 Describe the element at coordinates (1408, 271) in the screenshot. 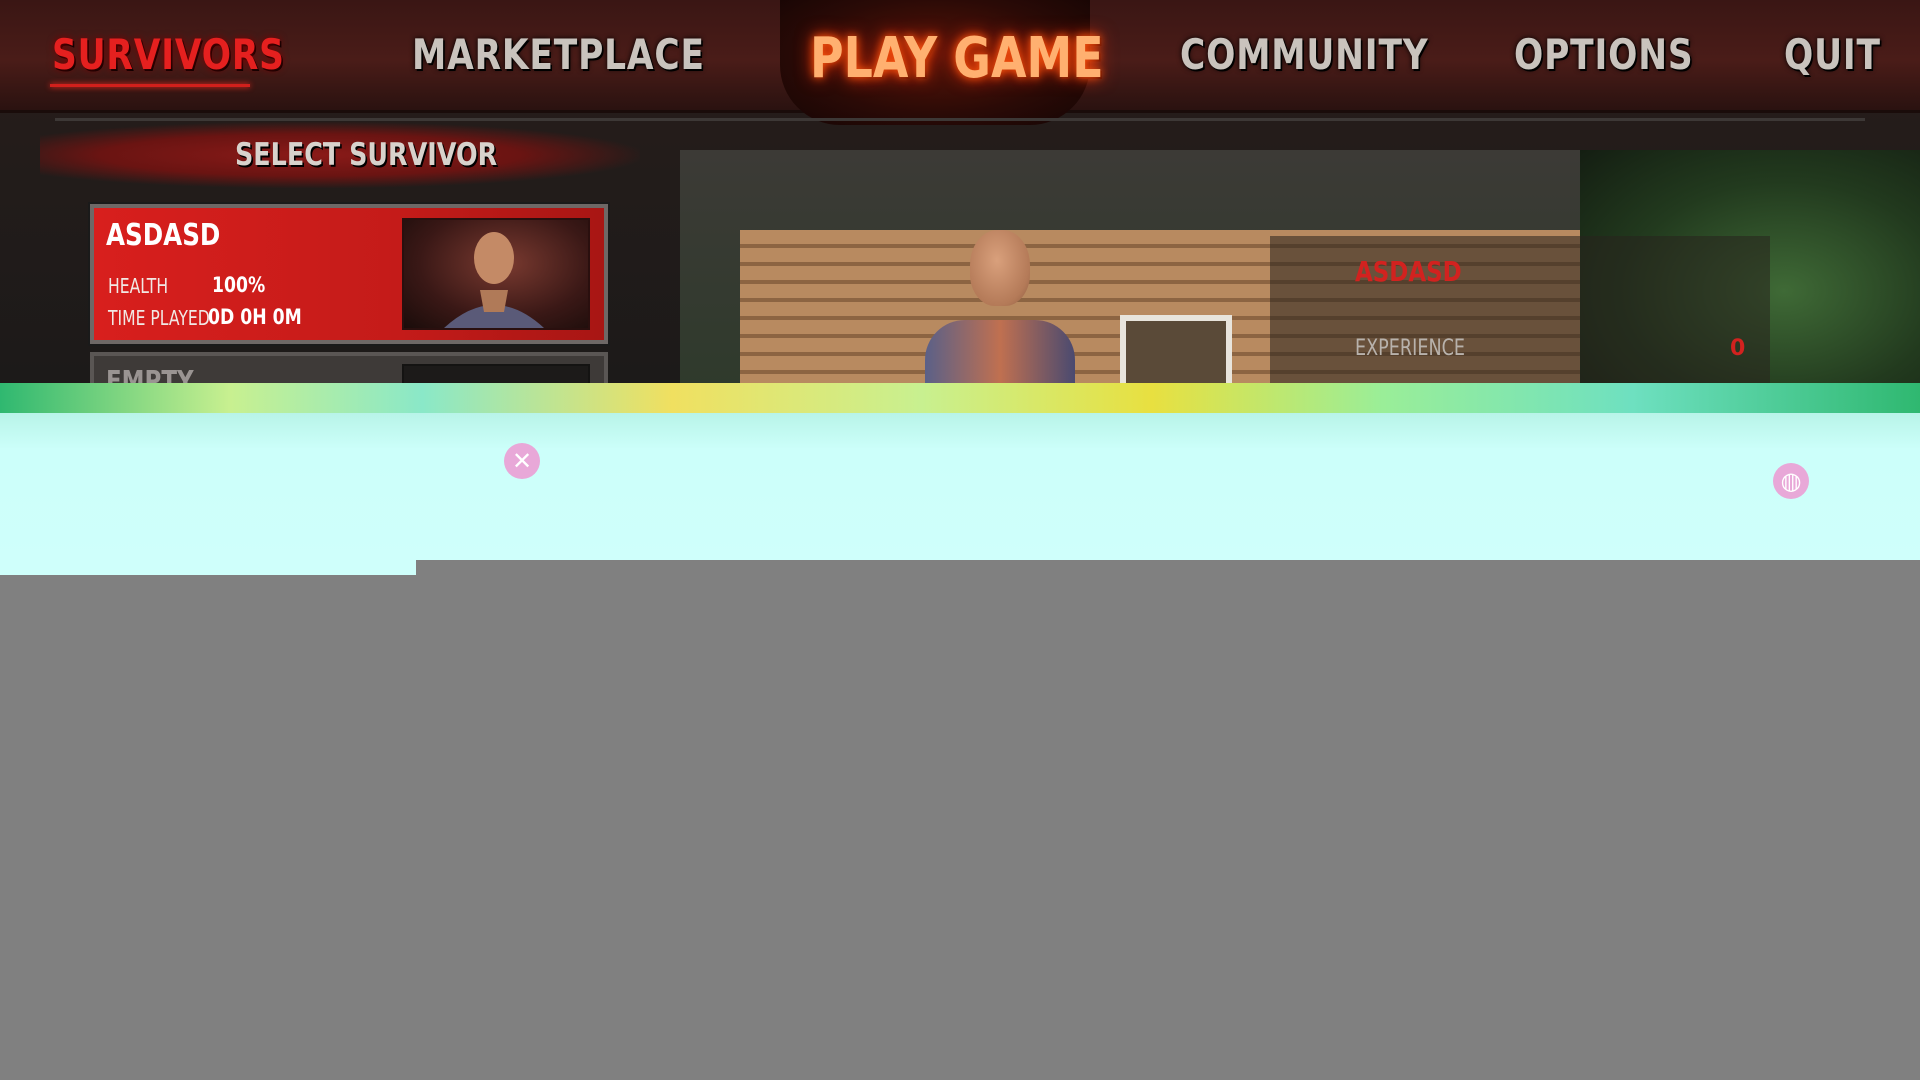

I see `survivor-name: ASDASD` at that location.